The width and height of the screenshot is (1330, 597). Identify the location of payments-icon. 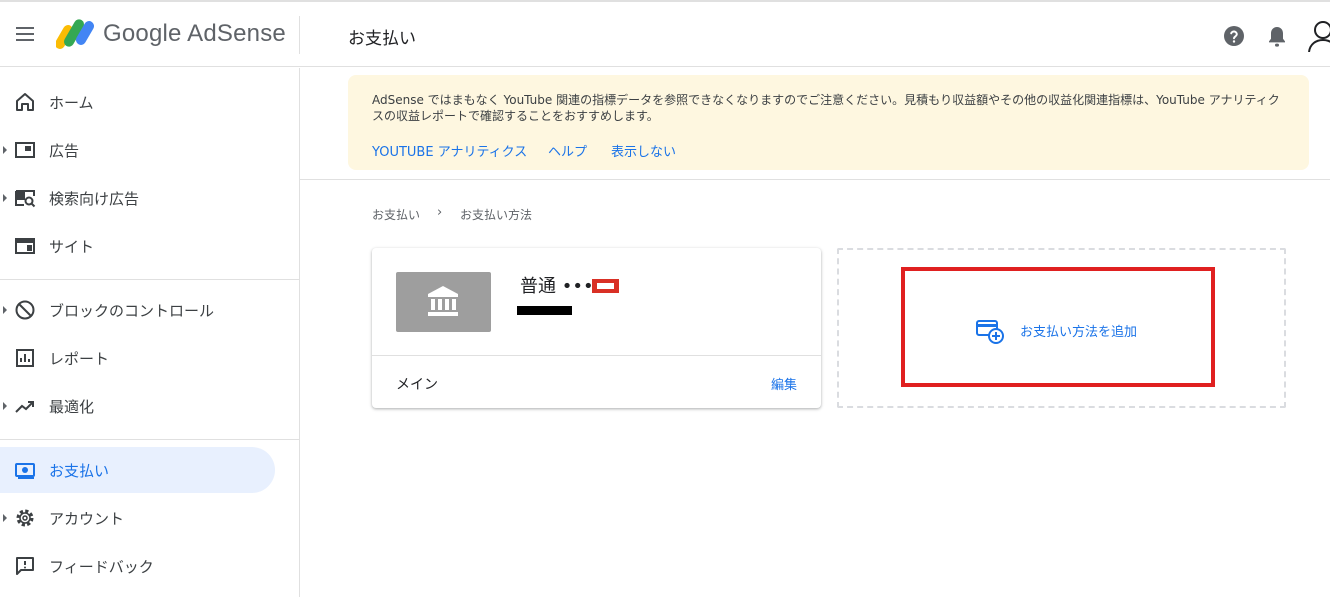
(25, 471).